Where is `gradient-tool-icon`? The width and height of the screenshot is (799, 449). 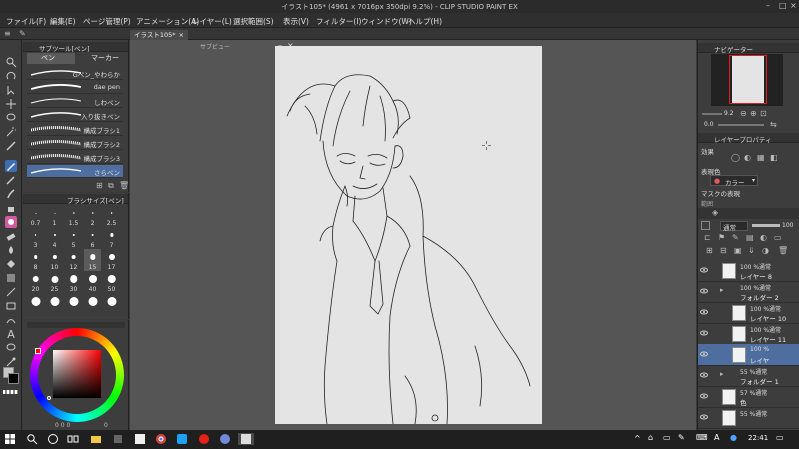
gradient-tool-icon is located at coordinates (11, 278).